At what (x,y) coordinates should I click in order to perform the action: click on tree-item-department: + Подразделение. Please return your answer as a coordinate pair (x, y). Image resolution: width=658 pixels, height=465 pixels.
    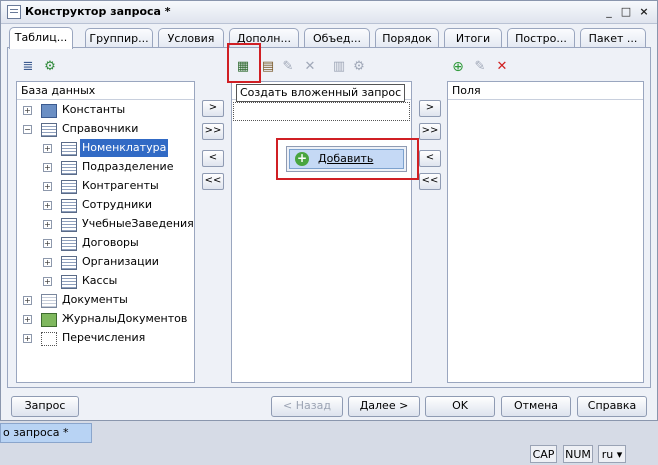
    Looking at the image, I should click on (105, 167).